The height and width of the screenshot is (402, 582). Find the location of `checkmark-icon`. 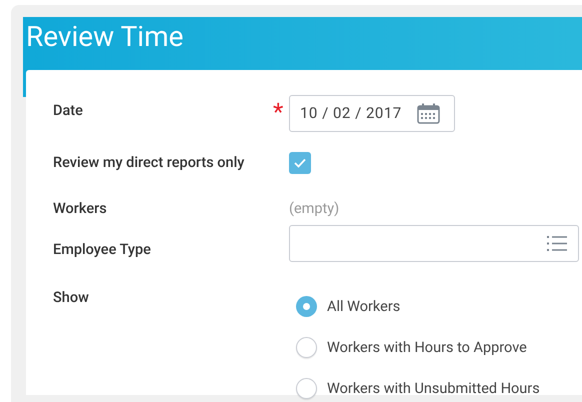

checkmark-icon is located at coordinates (300, 163).